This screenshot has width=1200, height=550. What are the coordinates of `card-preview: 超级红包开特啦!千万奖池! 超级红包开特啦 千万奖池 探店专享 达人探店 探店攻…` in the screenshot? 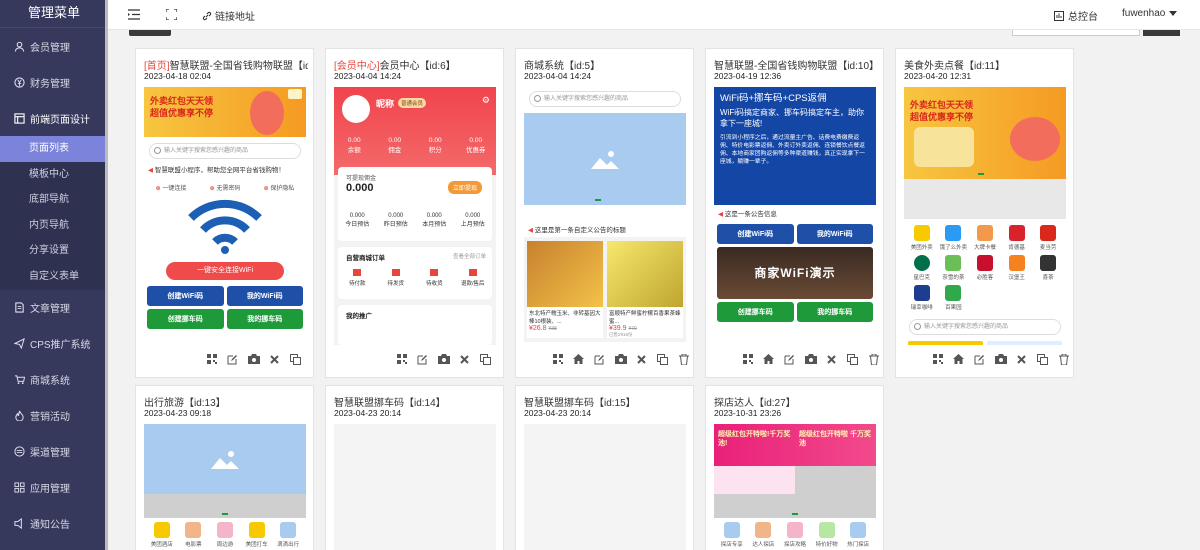 It's located at (795, 487).